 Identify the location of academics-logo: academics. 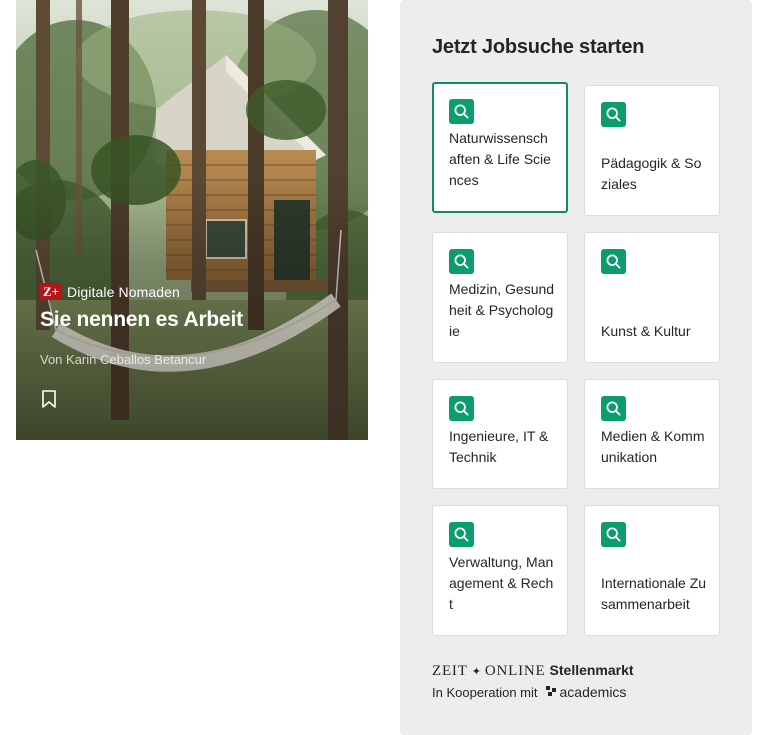
(586, 692).